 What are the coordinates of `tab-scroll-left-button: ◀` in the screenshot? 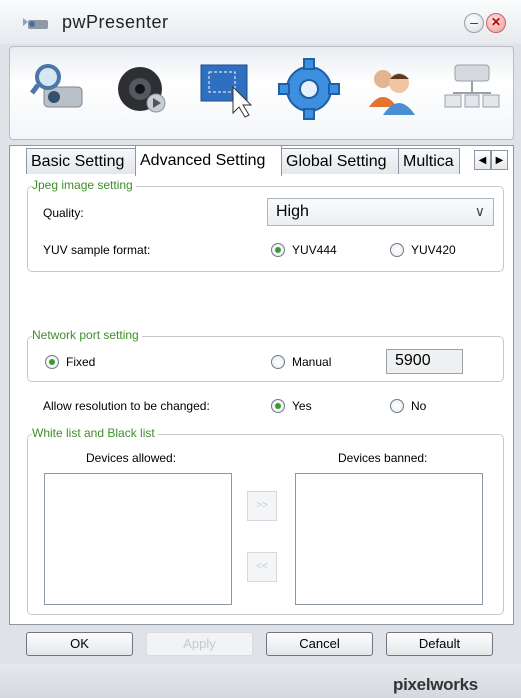 It's located at (482, 160).